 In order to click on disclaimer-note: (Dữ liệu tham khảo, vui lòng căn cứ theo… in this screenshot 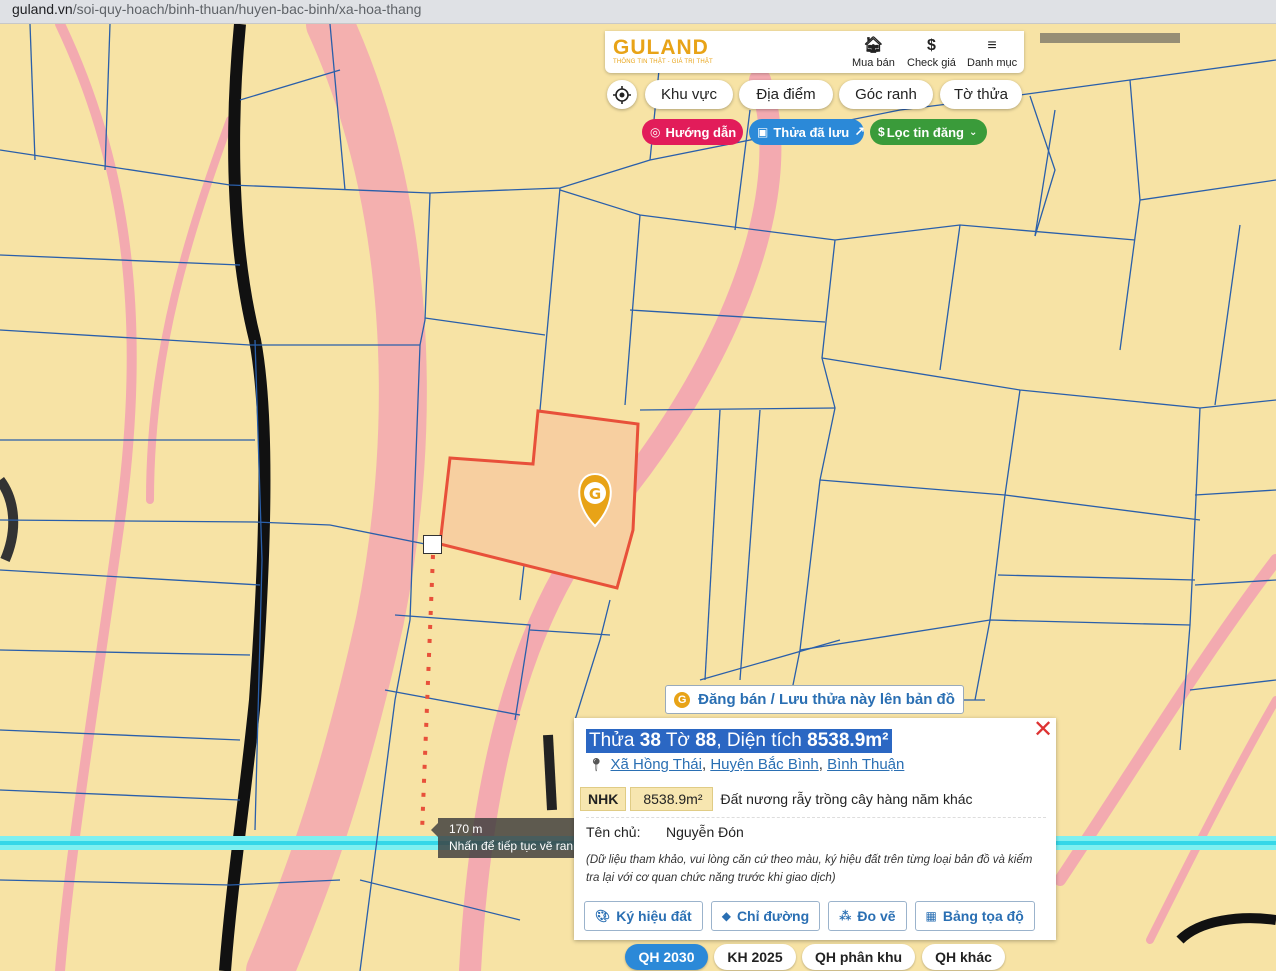, I will do `click(809, 869)`.